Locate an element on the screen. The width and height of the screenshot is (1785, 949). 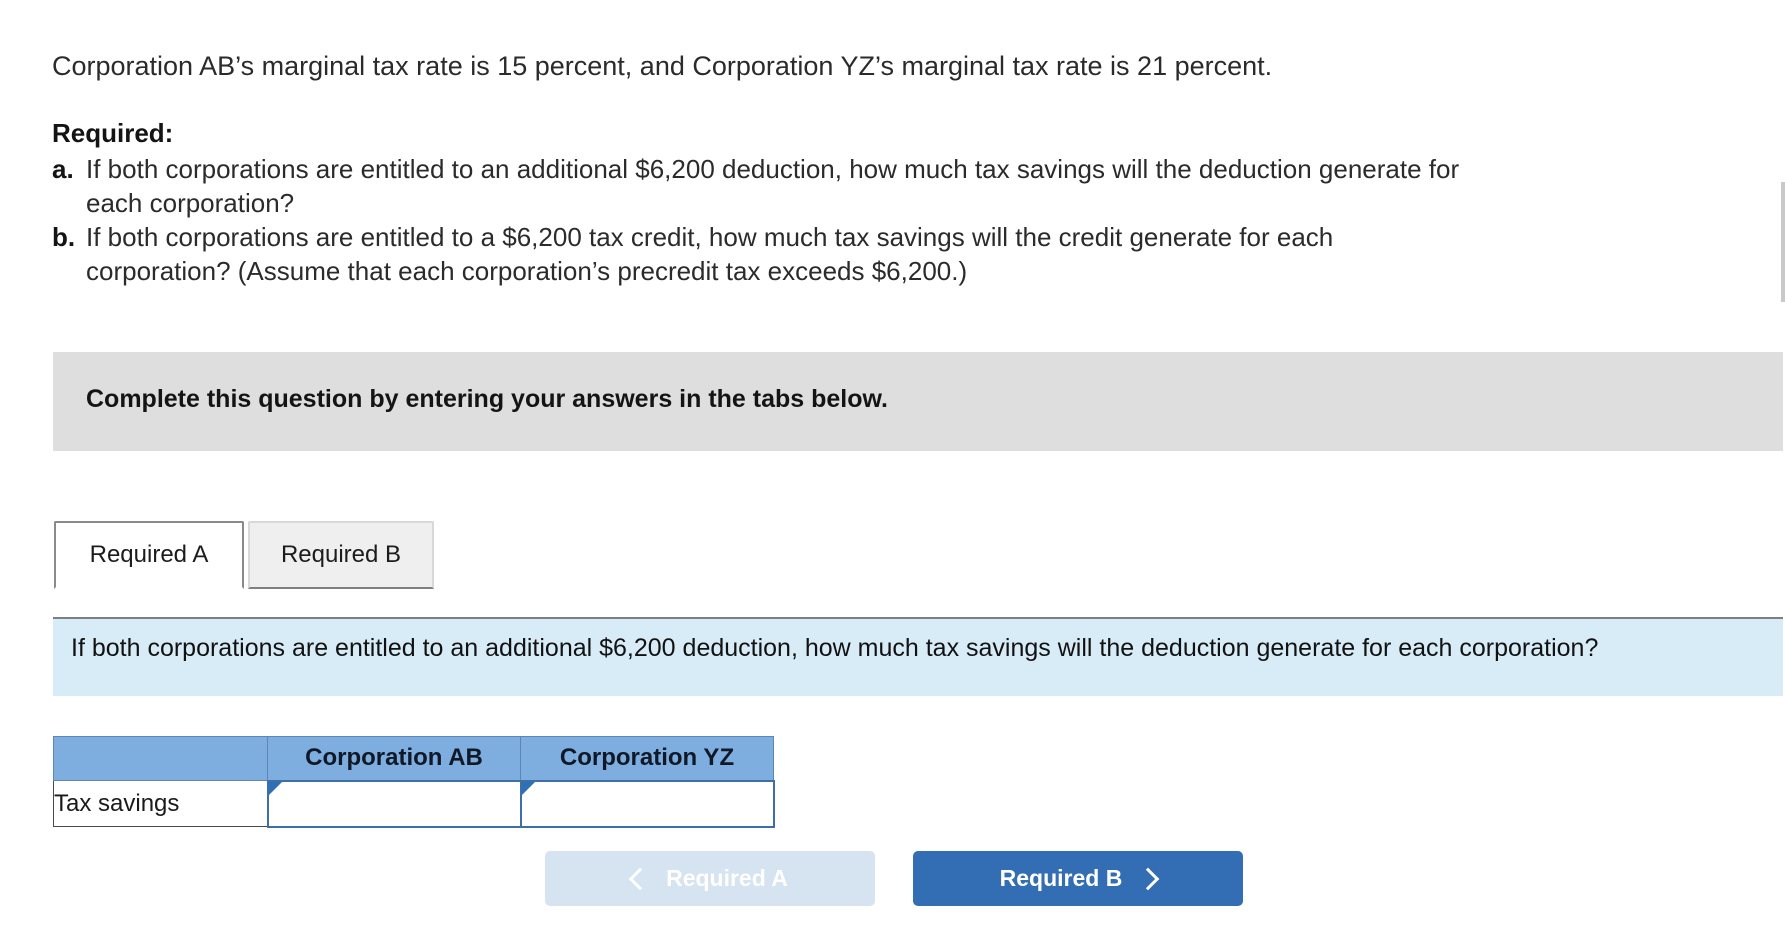
tab-required-b: Required B is located at coordinates (341, 555).